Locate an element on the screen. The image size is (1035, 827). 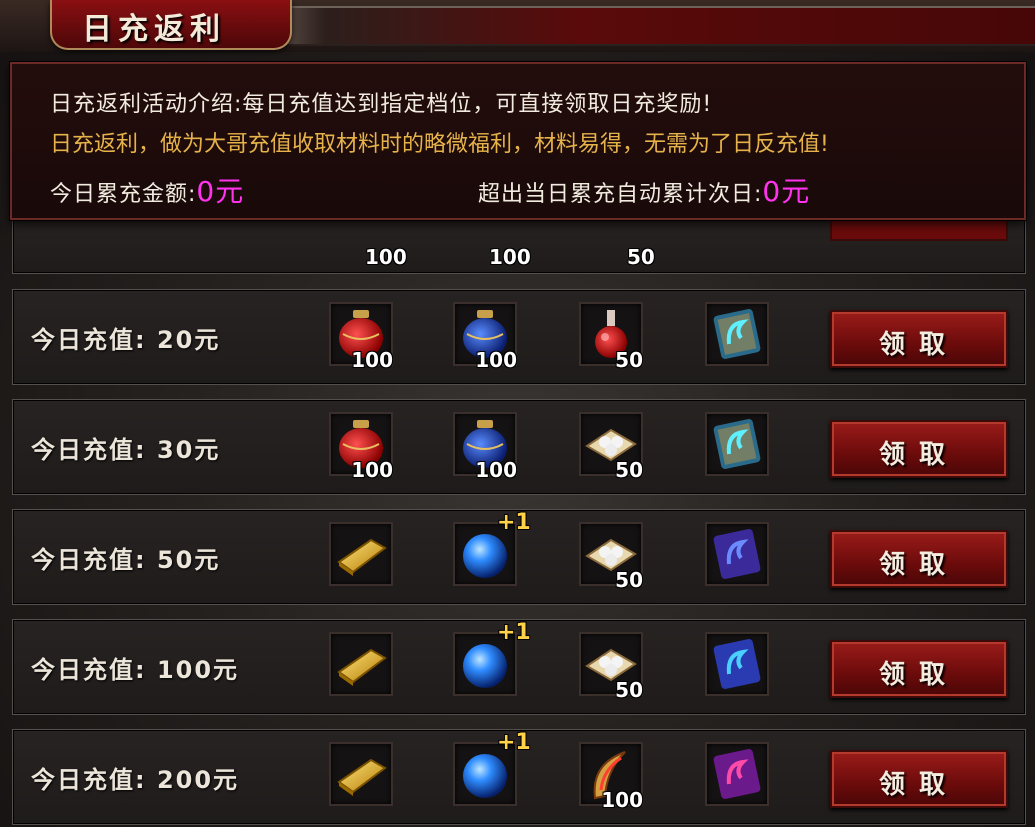
header-ornament is located at coordinates (657, 26).